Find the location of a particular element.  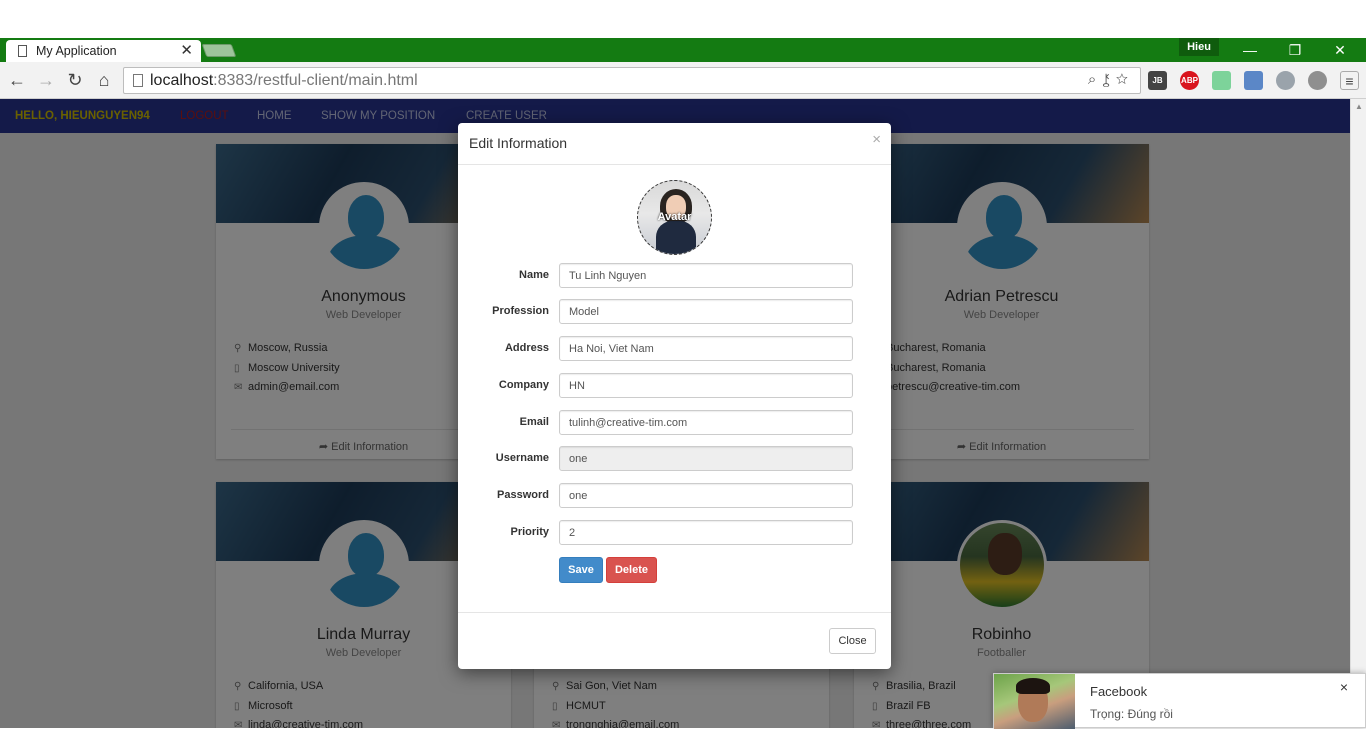

form-row-password: Password is located at coordinates (674, 496).